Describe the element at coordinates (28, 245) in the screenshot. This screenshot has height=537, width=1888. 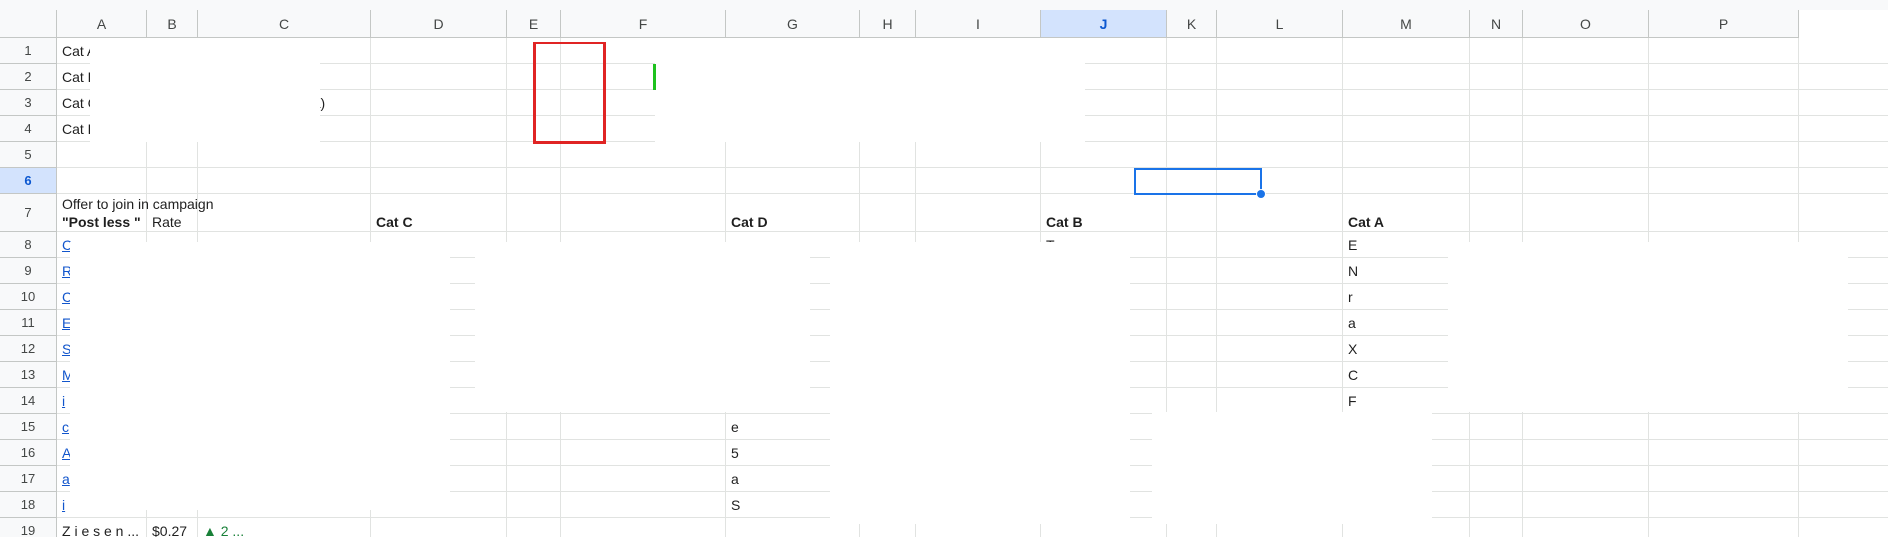
I see `row-header-8: 8` at that location.